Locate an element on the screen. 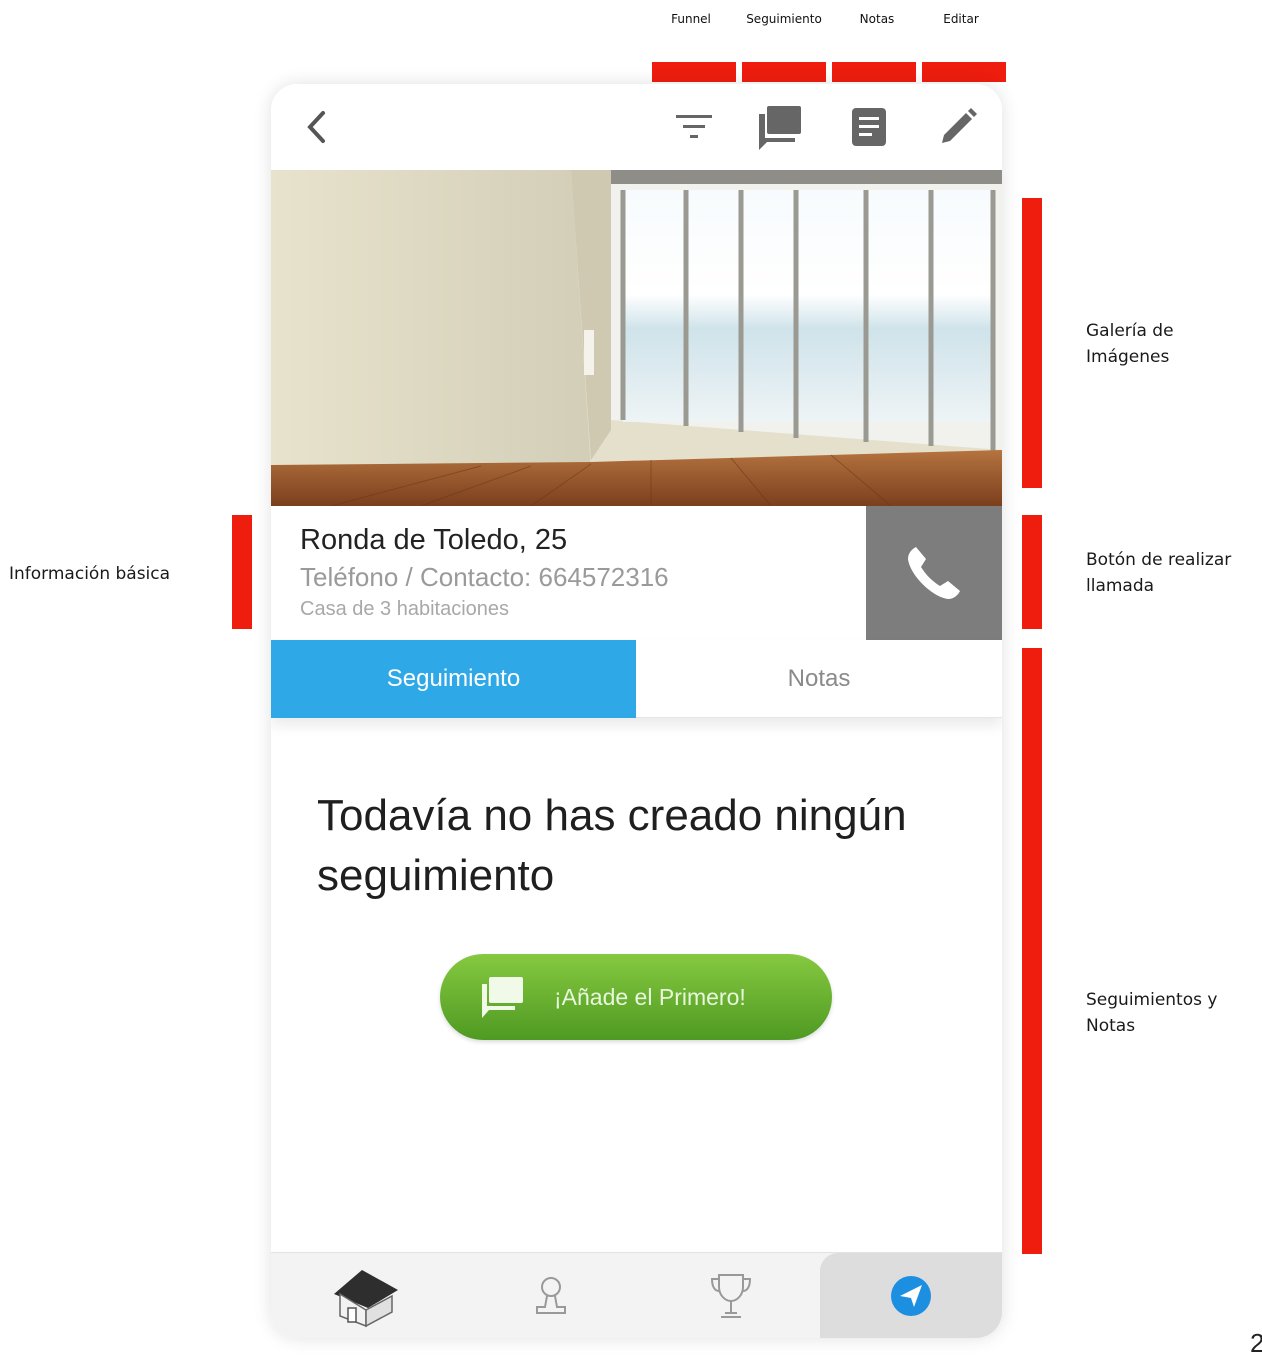 This screenshot has width=1262, height=1359. annotation-bar-funnel is located at coordinates (694, 72).